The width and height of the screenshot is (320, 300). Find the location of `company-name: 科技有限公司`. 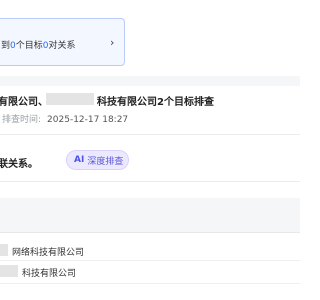

company-name: 科技有限公司 is located at coordinates (49, 274).